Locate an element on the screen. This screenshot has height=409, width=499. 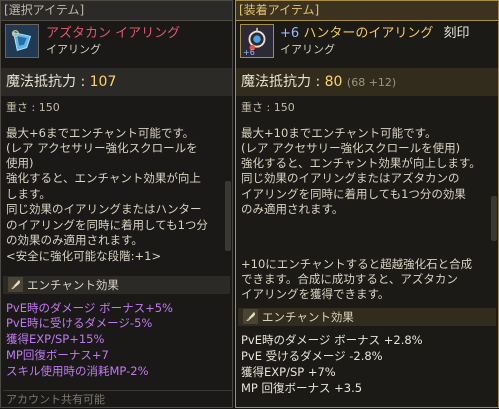
description-line: イアリングを同時に着用しても1つ分の効果 is located at coordinates (353, 194).